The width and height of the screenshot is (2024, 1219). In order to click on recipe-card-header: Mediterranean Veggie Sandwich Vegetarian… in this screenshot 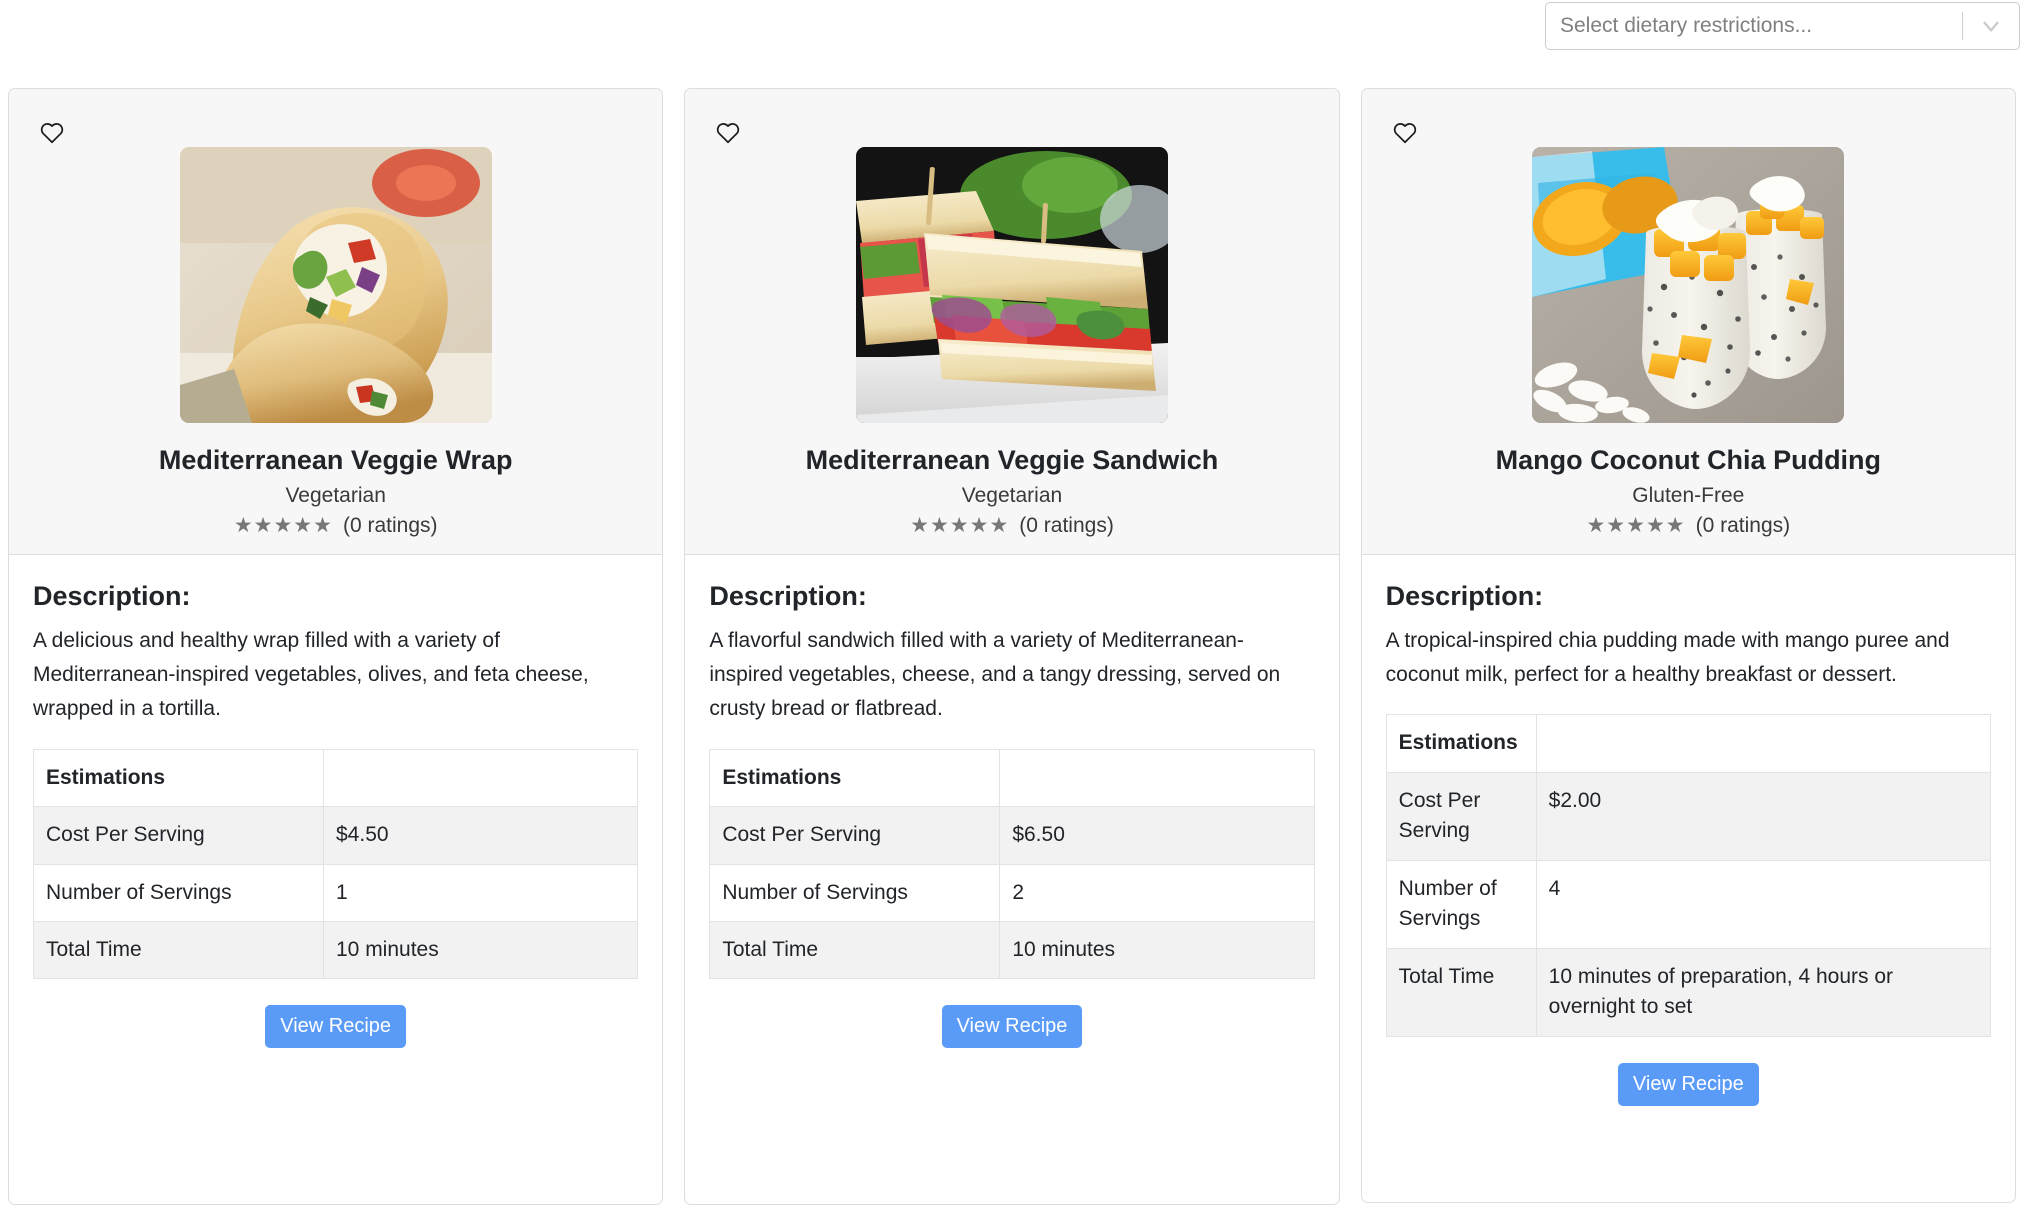, I will do `click(1012, 322)`.